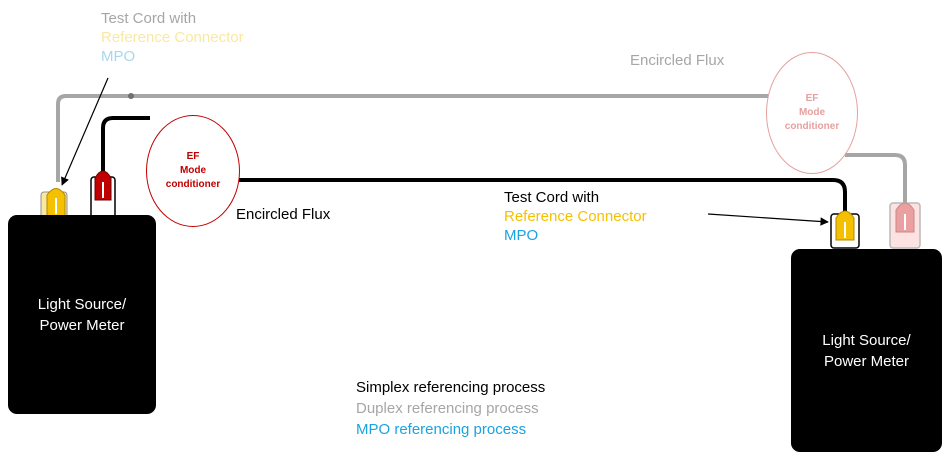 The width and height of the screenshot is (947, 455). Describe the element at coordinates (125, 144) in the screenshot. I see `simplex-launch-cord` at that location.